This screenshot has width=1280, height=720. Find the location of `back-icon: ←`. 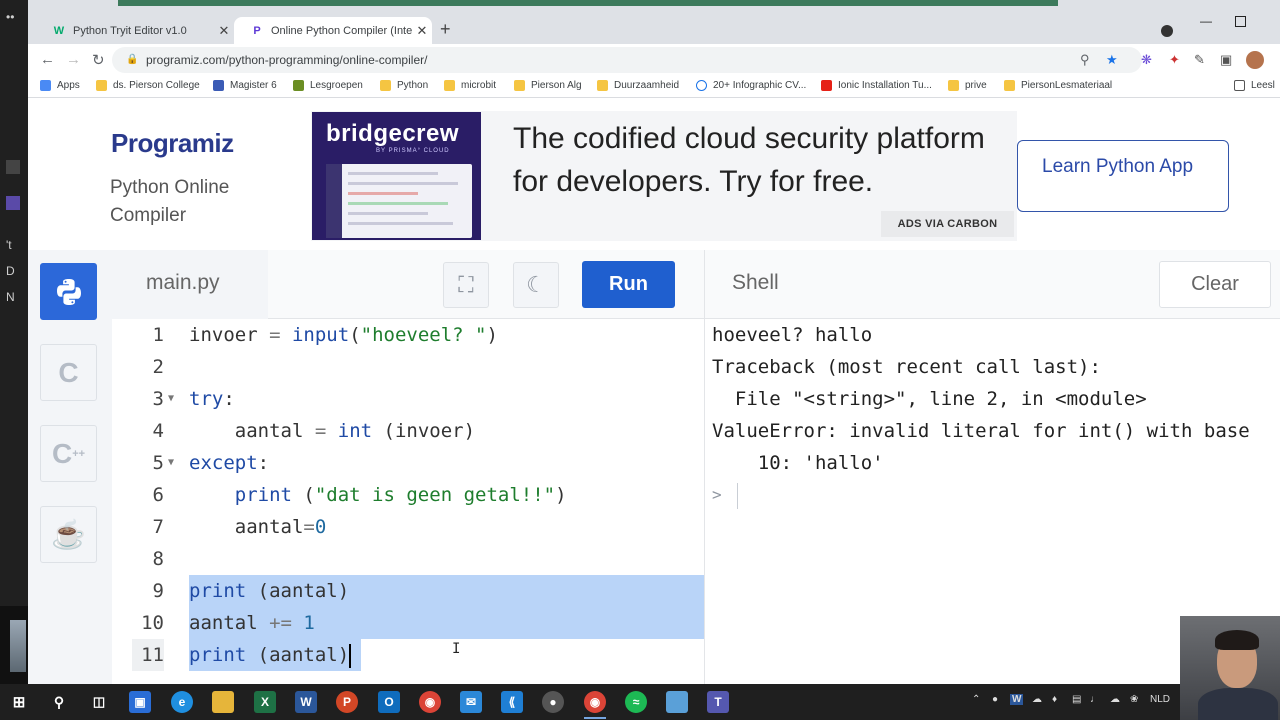

back-icon: ← is located at coordinates (47, 59).